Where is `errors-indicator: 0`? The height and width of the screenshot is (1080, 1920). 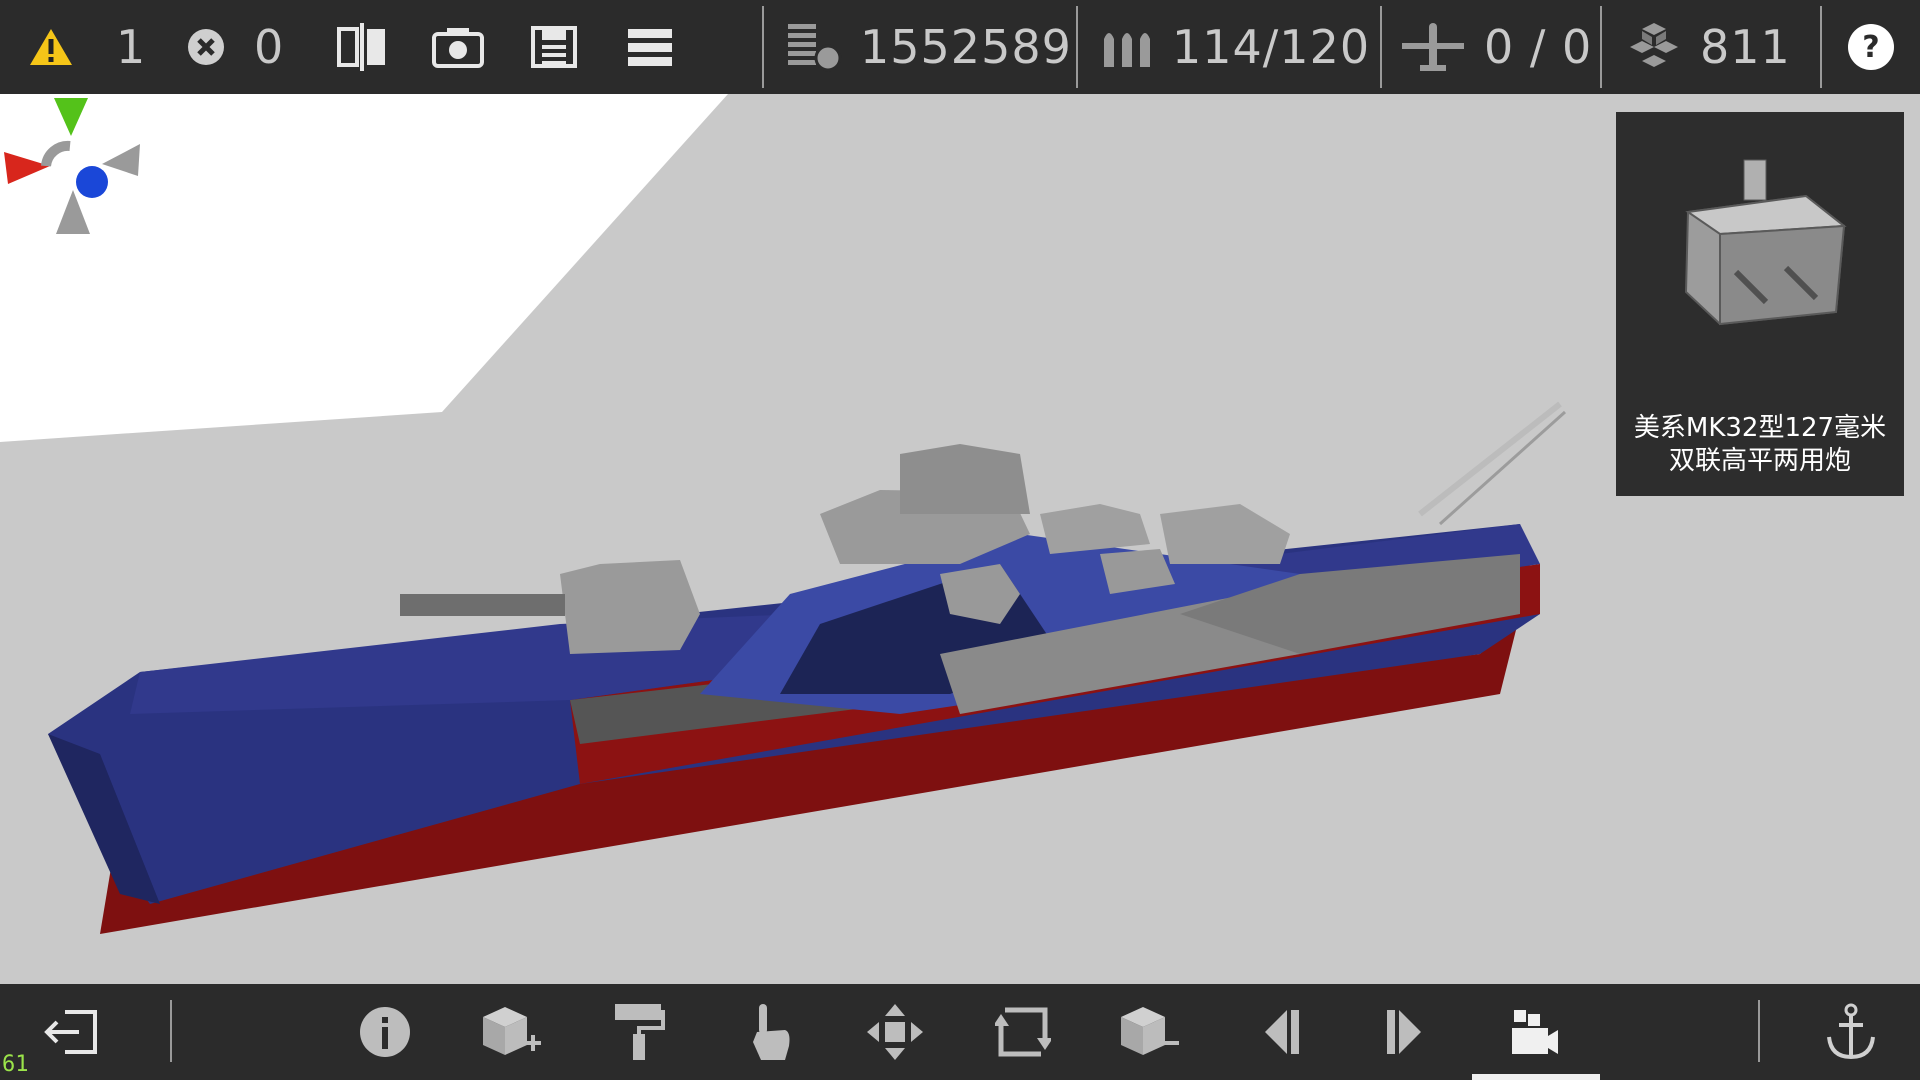
errors-indicator: 0 is located at coordinates (235, 47).